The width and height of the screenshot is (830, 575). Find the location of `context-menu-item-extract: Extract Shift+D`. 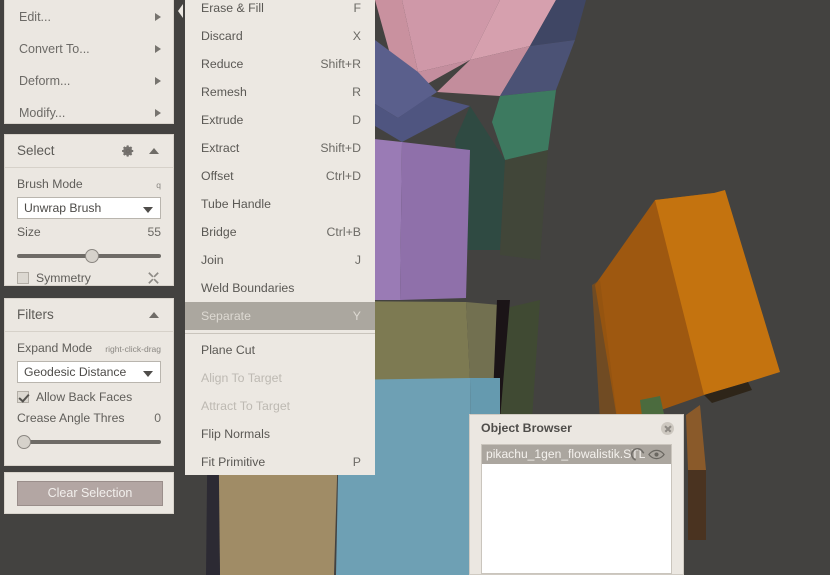

context-menu-item-extract: Extract Shift+D is located at coordinates (280, 148).